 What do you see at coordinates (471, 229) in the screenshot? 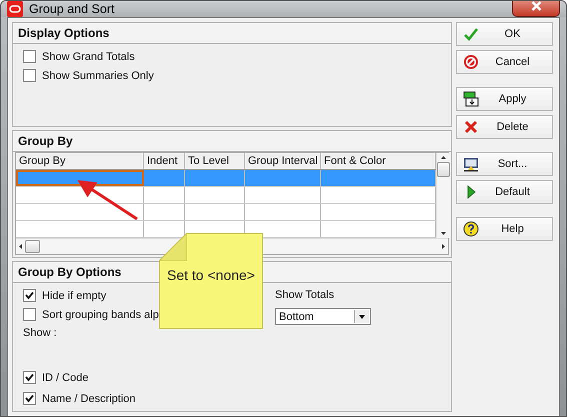
I see `help-icon` at bounding box center [471, 229].